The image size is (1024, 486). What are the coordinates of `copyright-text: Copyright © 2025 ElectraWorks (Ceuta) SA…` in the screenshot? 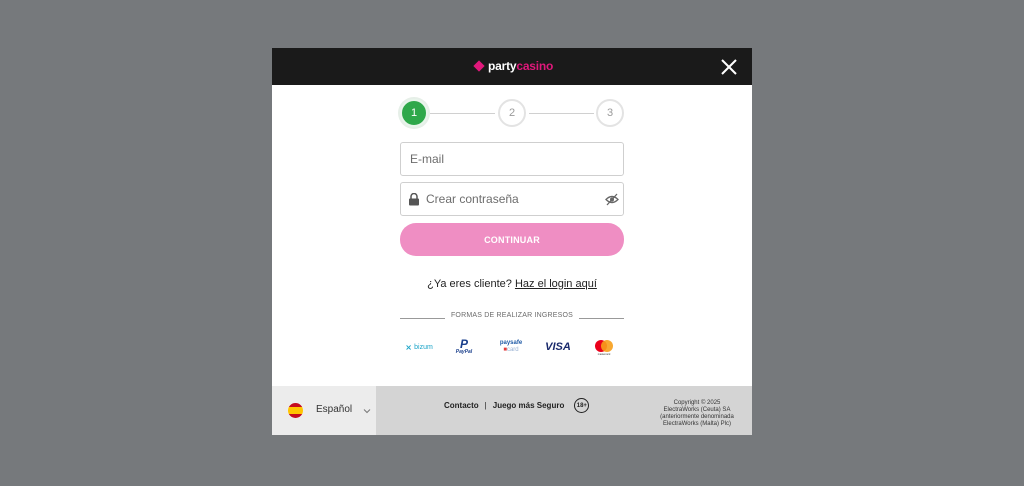 It's located at (697, 414).